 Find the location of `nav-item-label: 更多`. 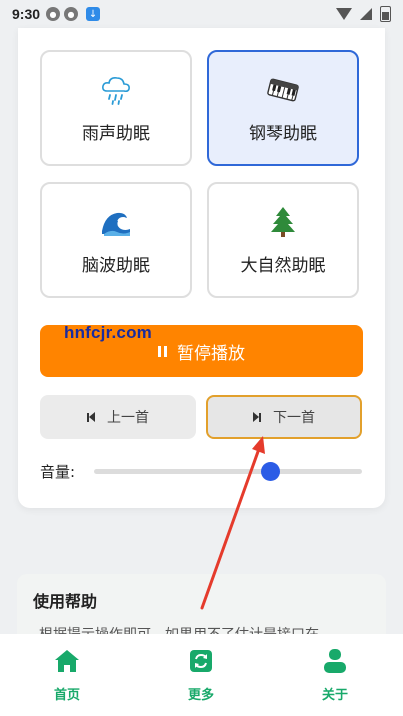

nav-item-label: 更多 is located at coordinates (200, 695).